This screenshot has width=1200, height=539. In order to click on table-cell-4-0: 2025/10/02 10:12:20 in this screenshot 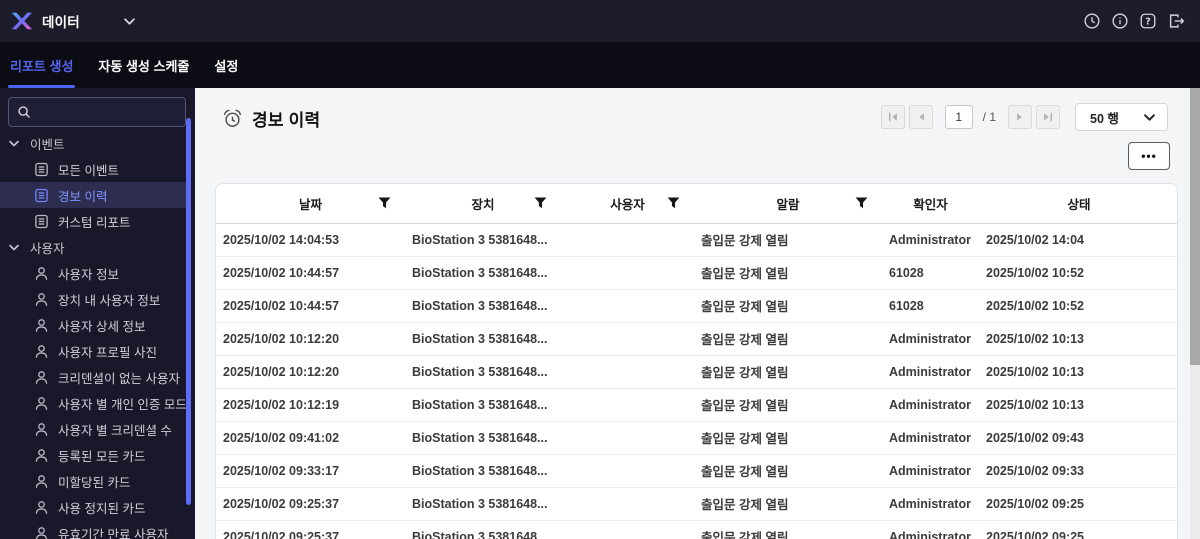, I will do `click(310, 372)`.